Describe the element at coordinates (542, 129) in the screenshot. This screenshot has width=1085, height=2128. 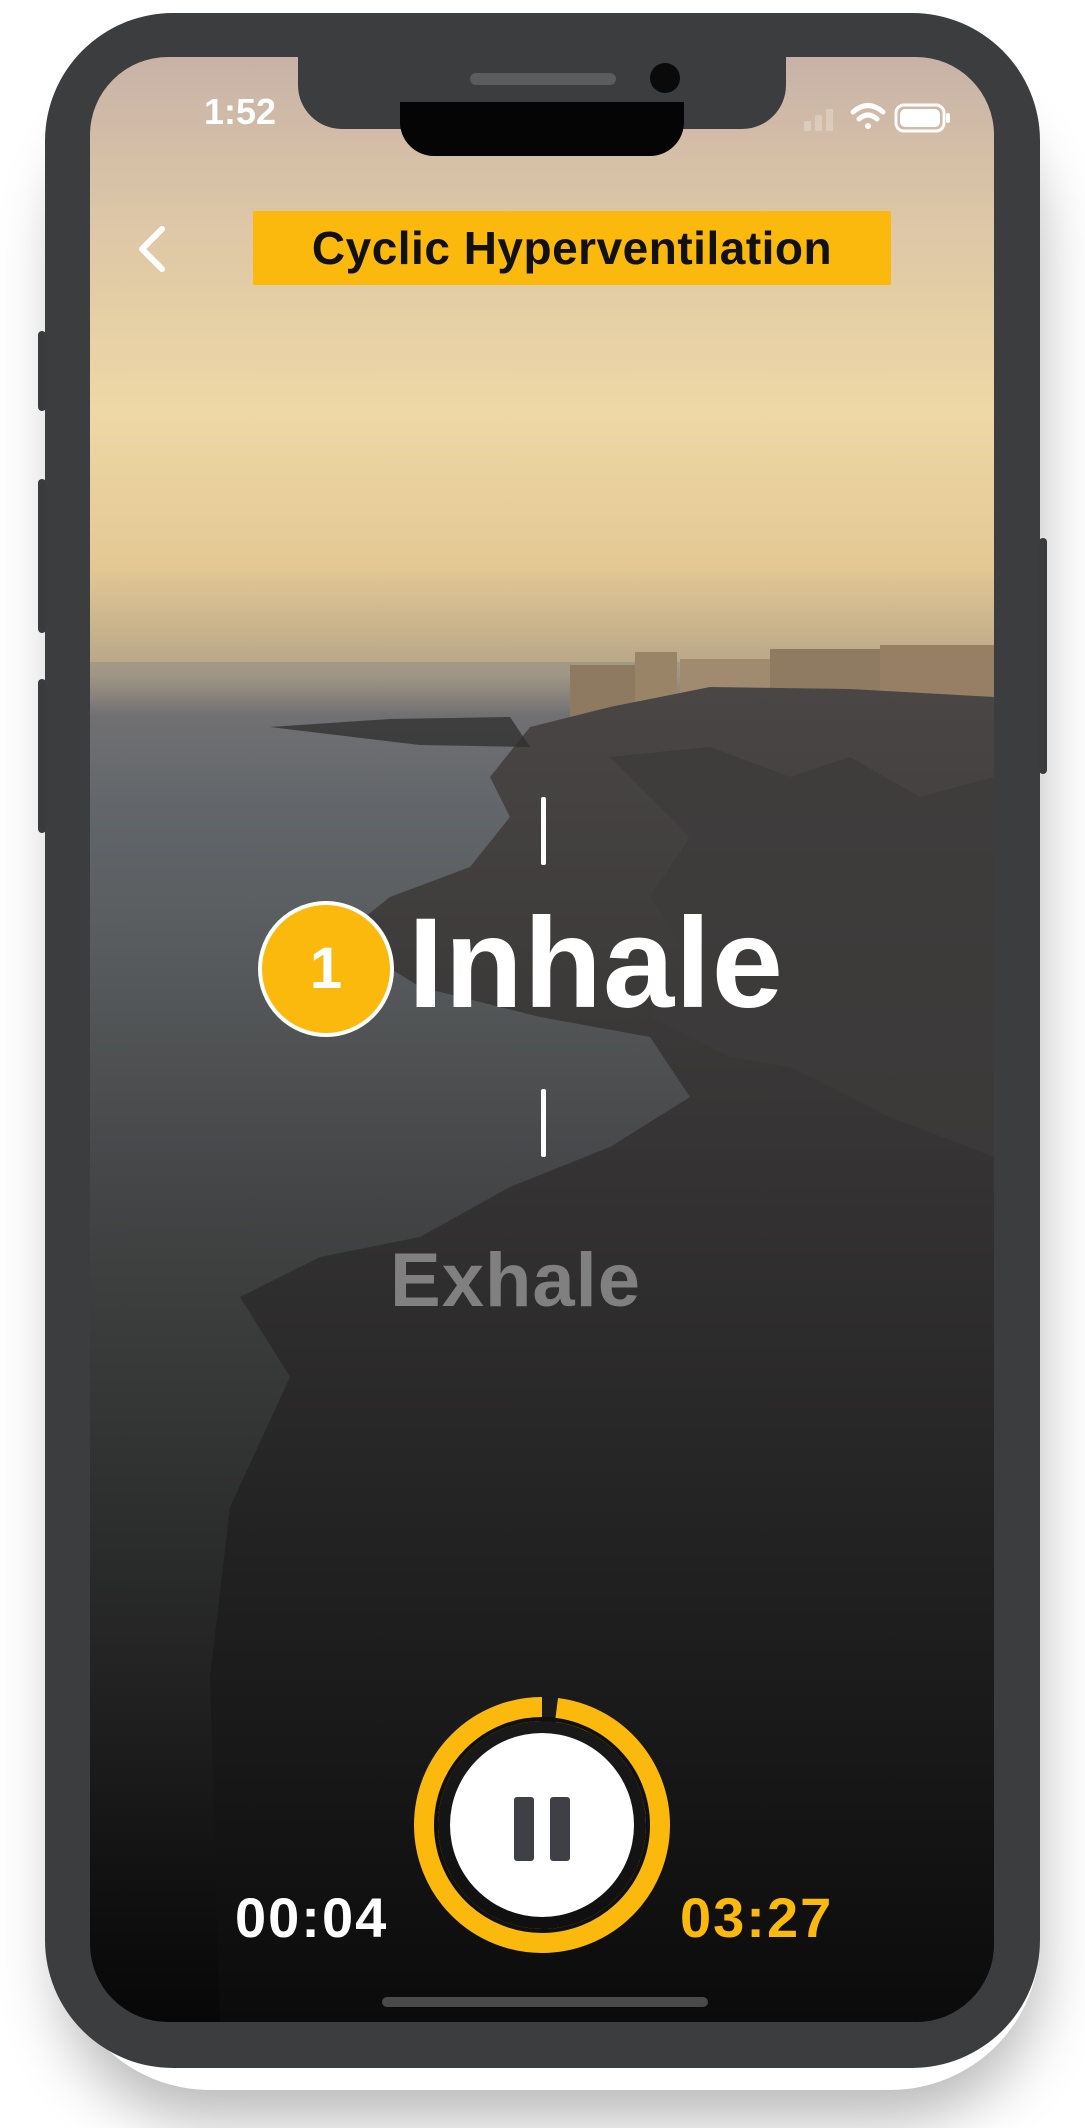
I see `notch-inner` at that location.